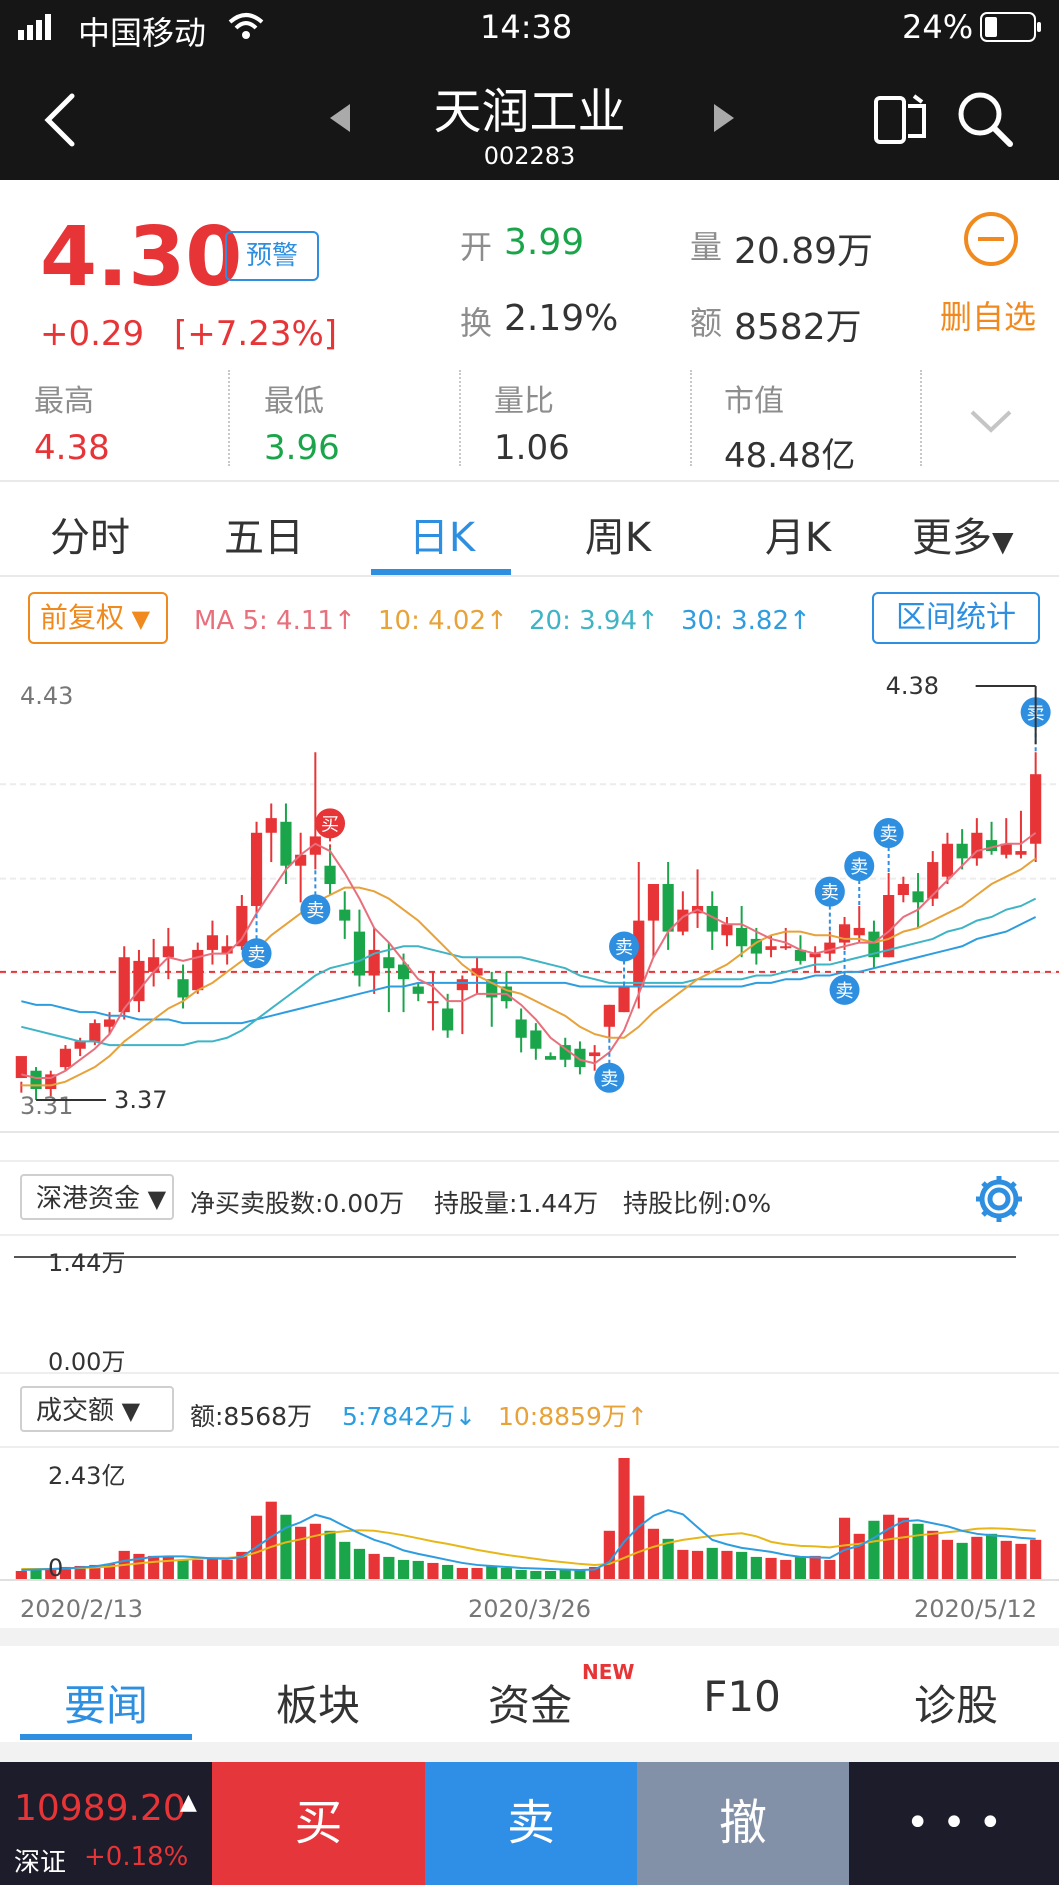  I want to click on price-change-pct: [+7.23%], so click(256, 334).